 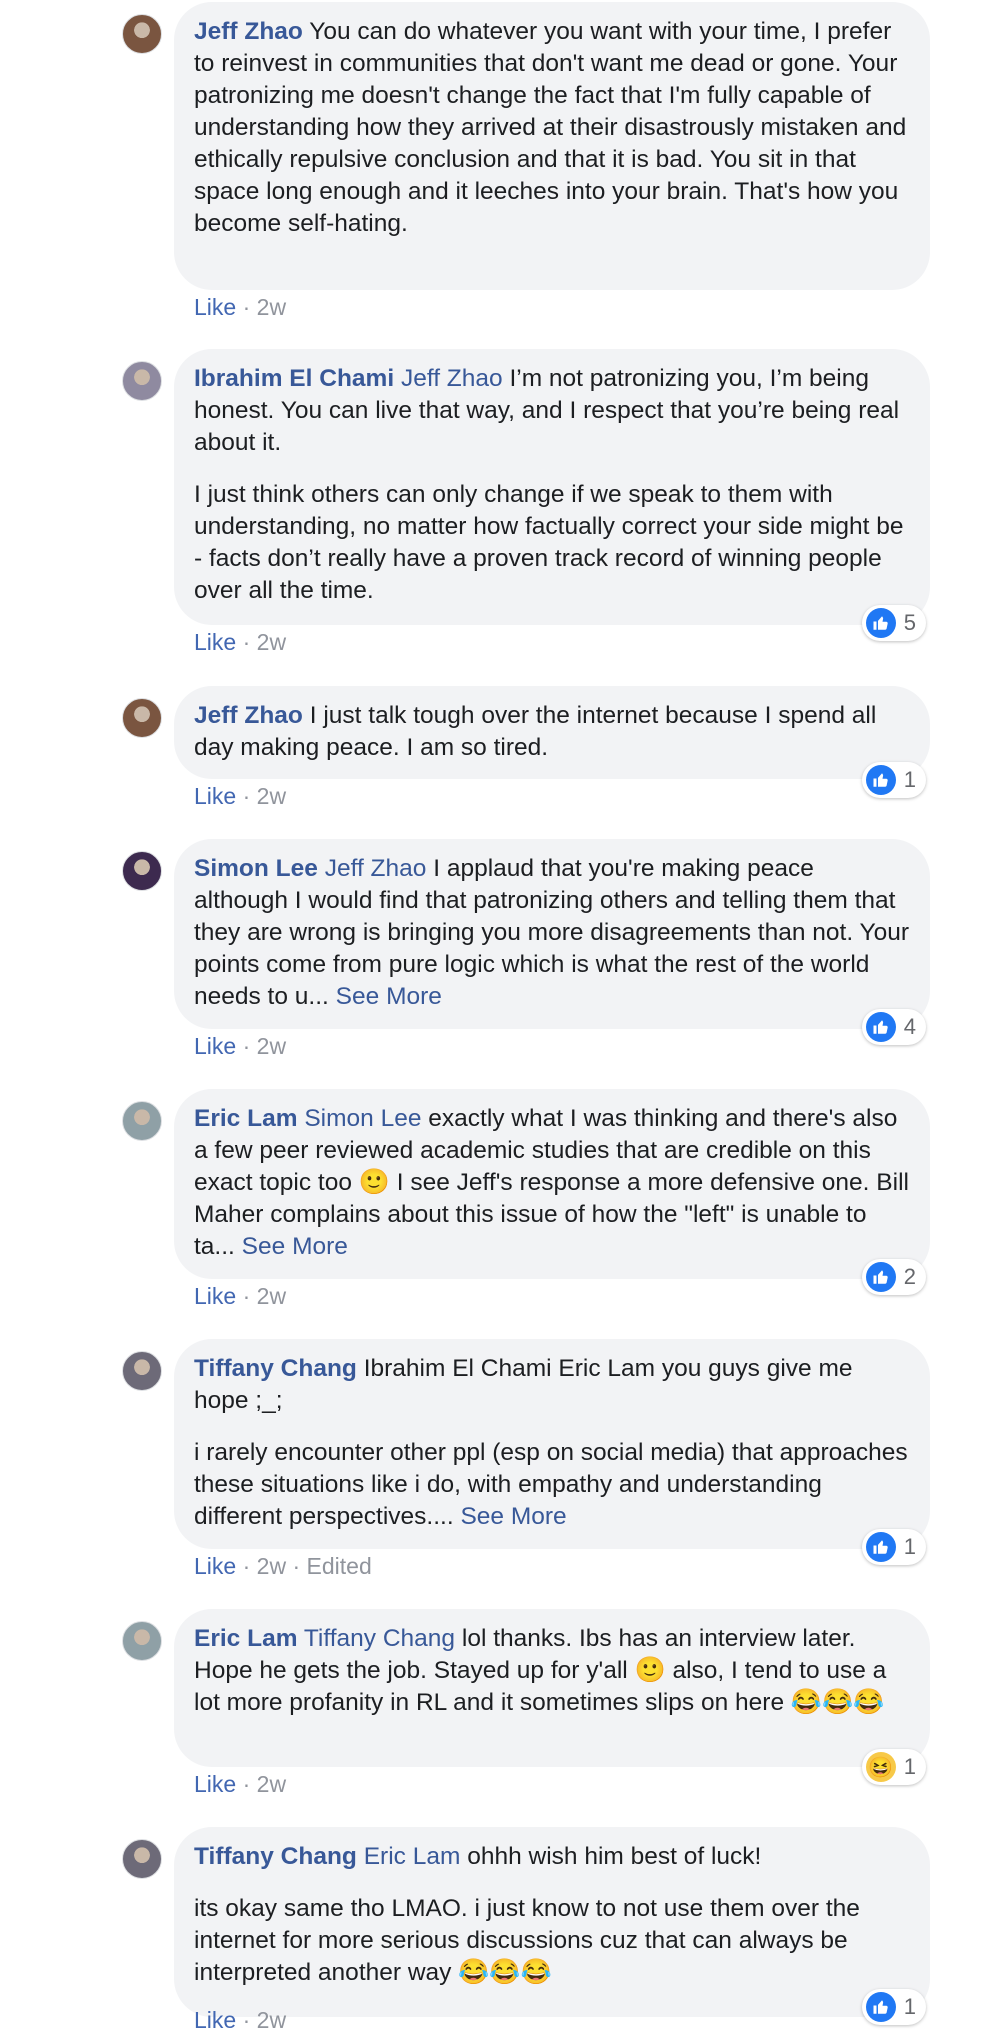 I want to click on reaction-count-badge: 4, so click(x=893, y=1027).